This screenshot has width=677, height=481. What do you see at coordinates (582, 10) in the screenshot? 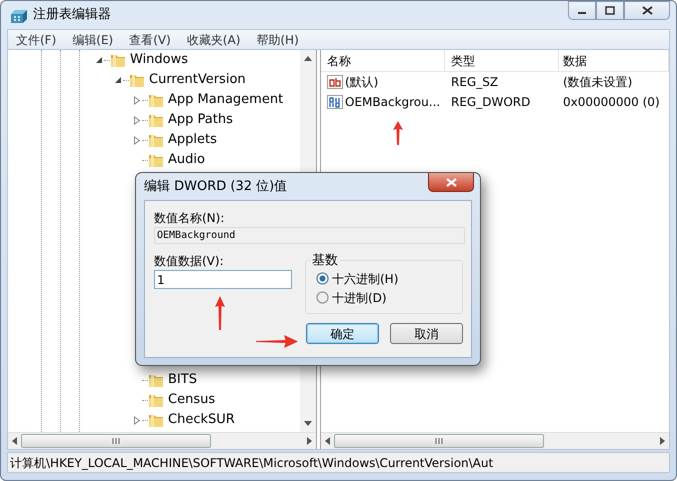
I see `minimize-button` at bounding box center [582, 10].